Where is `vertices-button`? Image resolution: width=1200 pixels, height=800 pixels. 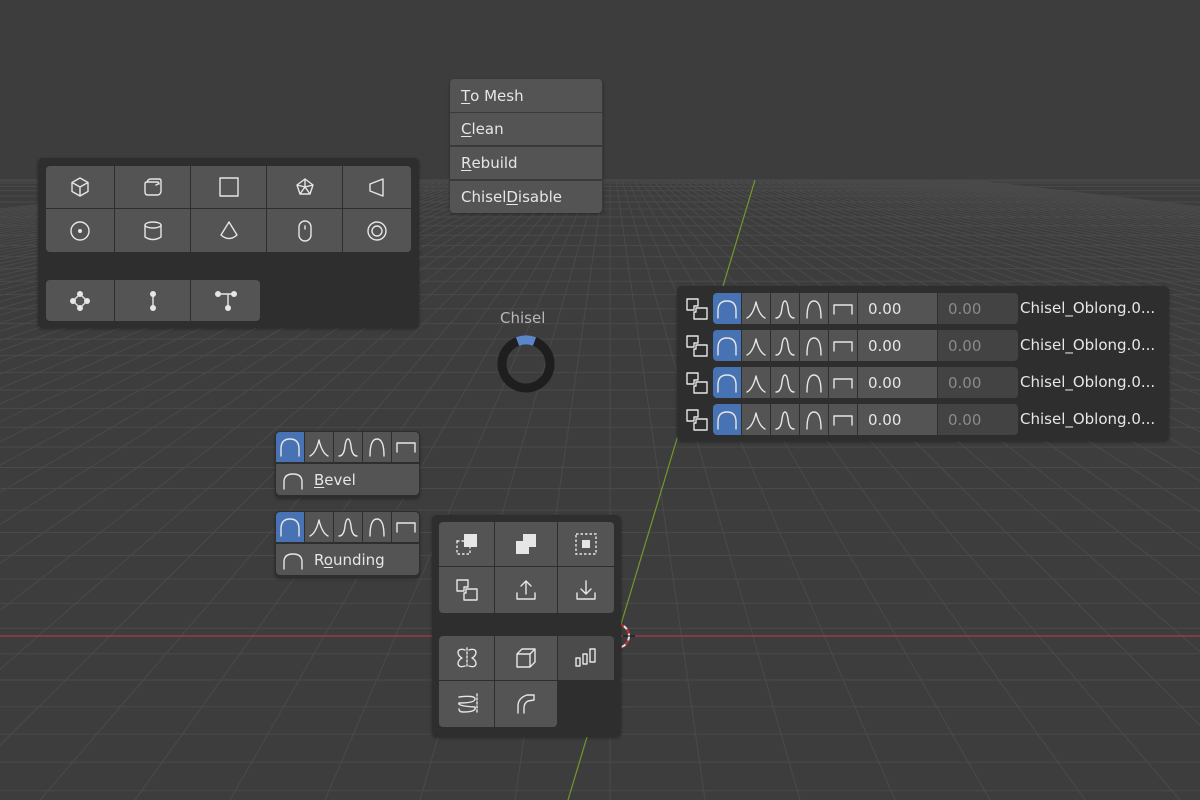 vertices-button is located at coordinates (80, 300).